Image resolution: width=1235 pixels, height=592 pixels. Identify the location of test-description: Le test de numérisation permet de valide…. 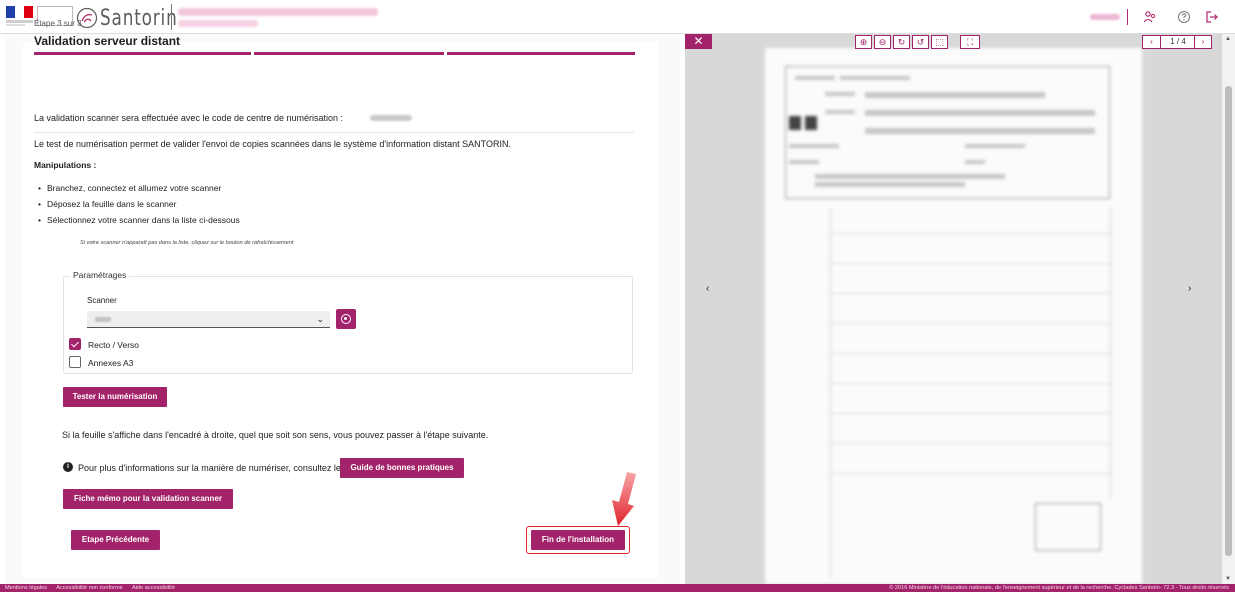
(273, 144).